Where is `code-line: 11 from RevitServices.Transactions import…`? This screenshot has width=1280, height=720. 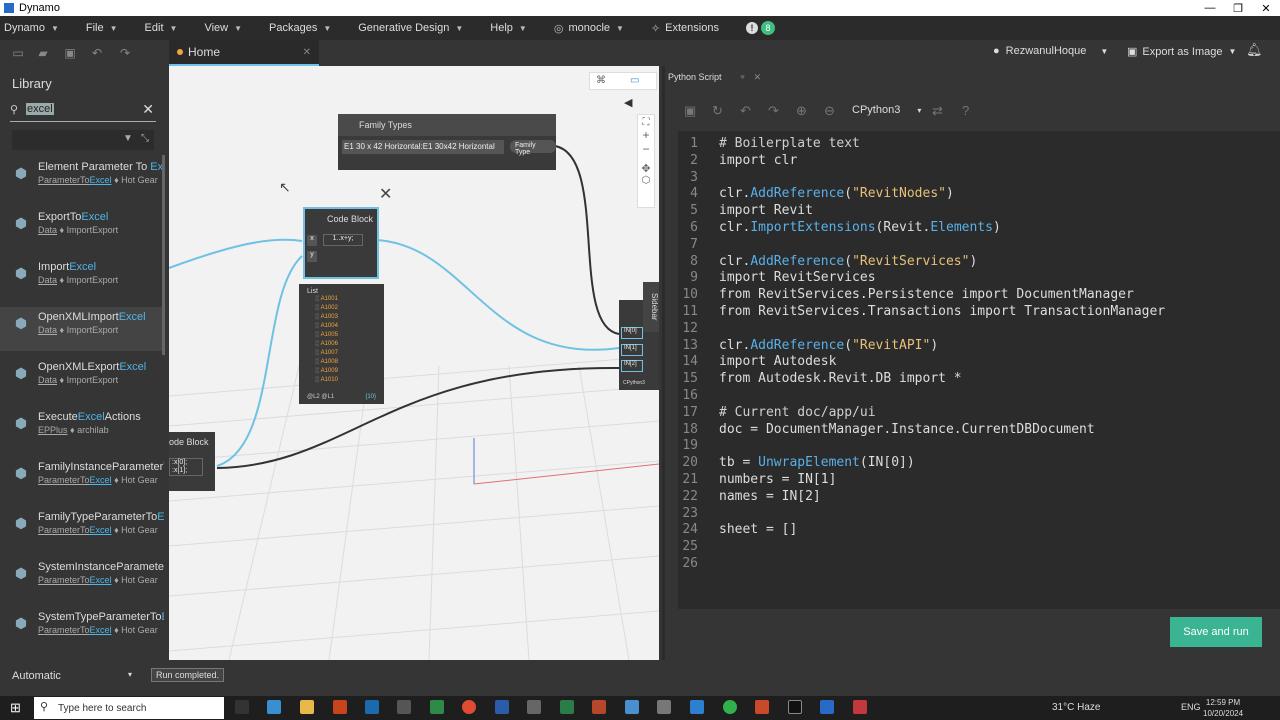 code-line: 11 from RevitServices.Transactions import… is located at coordinates (978, 312).